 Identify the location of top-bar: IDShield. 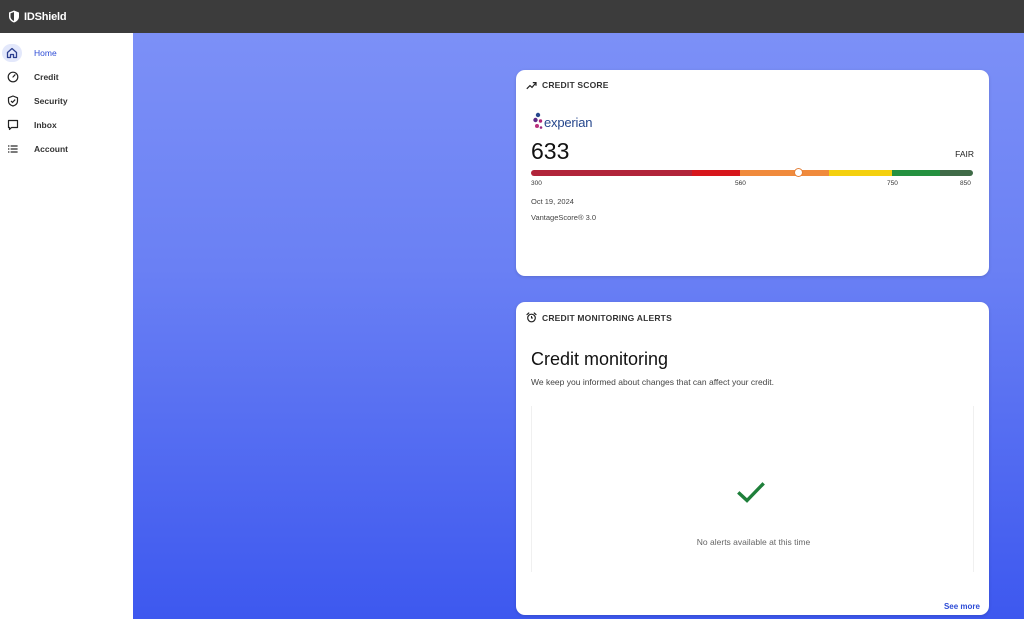
(512, 16).